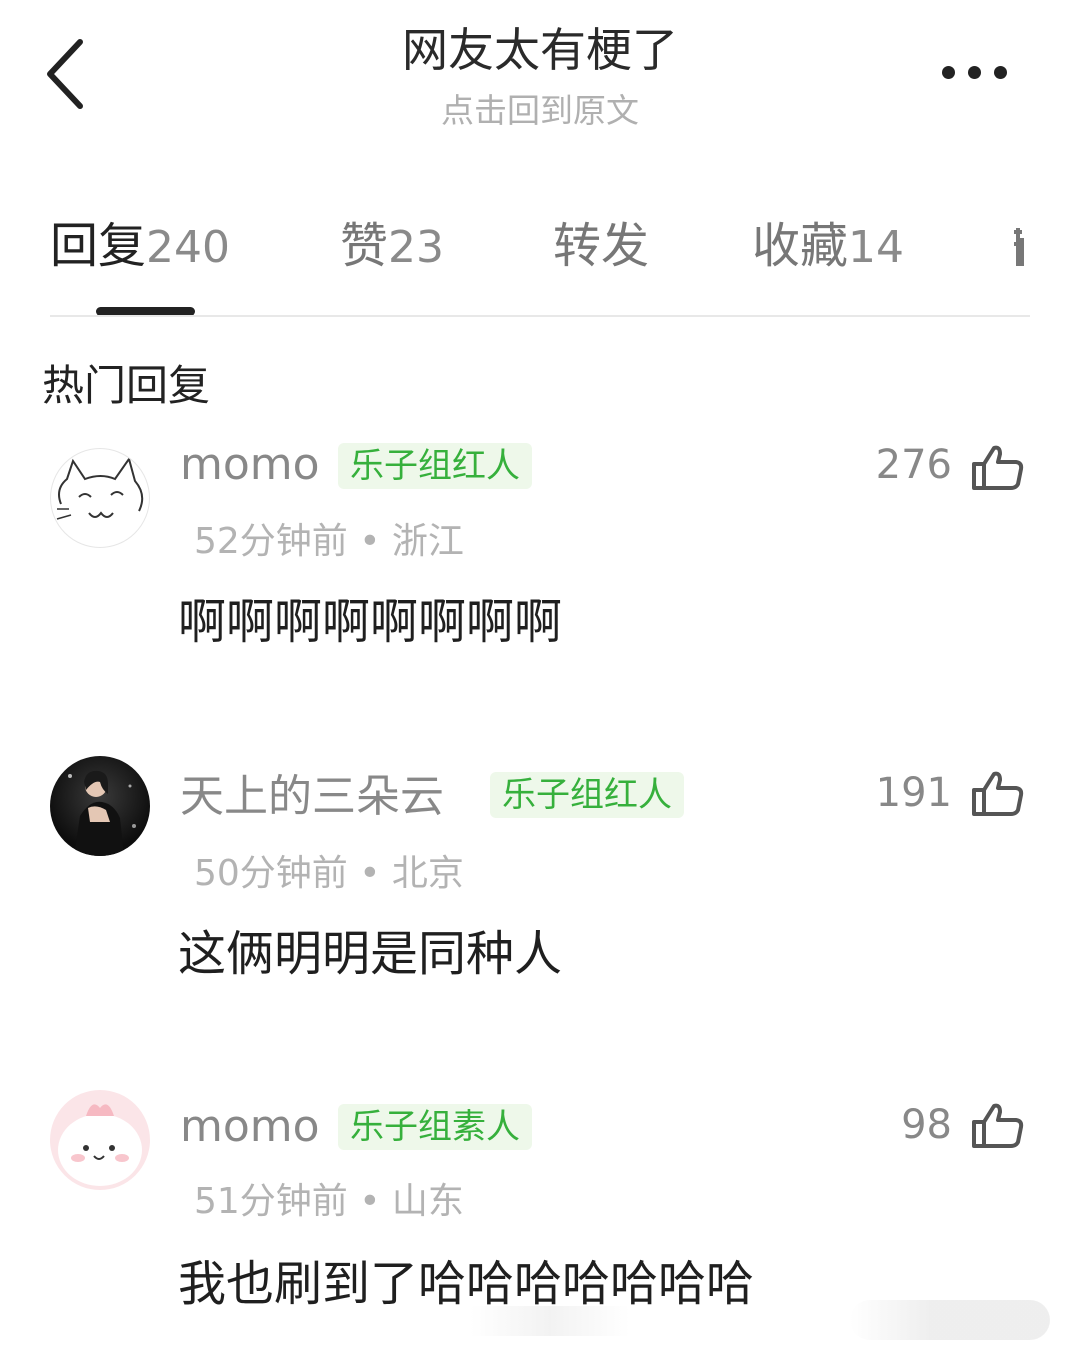 This screenshot has width=1080, height=1348. What do you see at coordinates (100, 488) in the screenshot?
I see `cat-sketch-avatar-icon` at bounding box center [100, 488].